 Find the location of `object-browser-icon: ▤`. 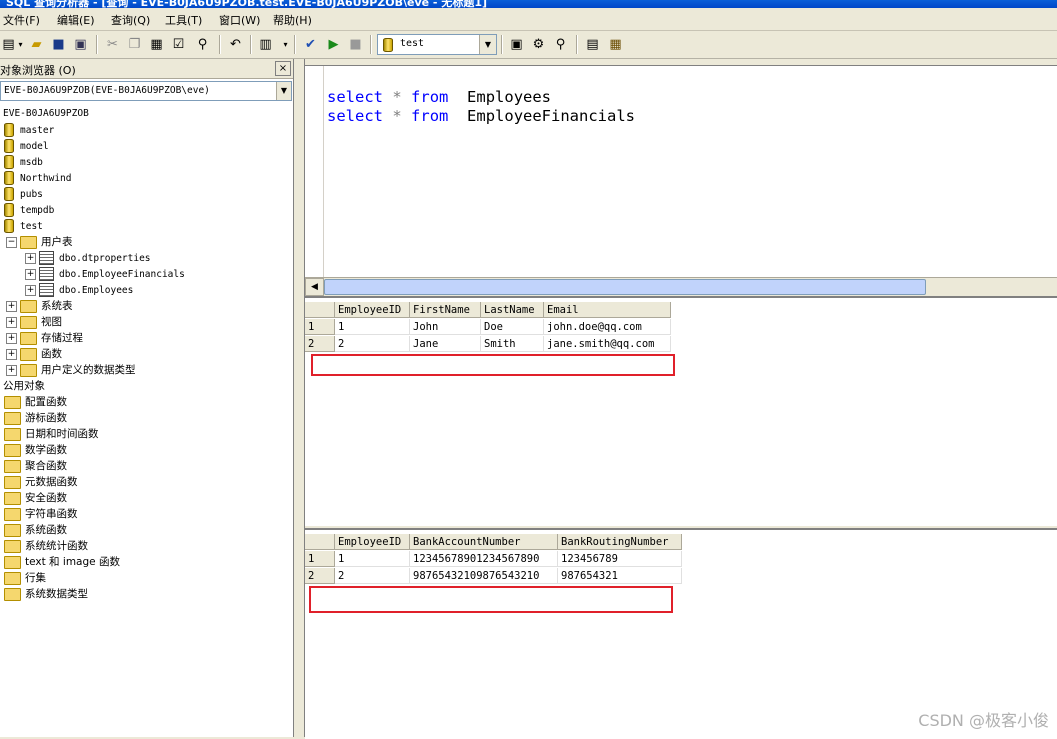

object-browser-icon: ▤ is located at coordinates (592, 44).